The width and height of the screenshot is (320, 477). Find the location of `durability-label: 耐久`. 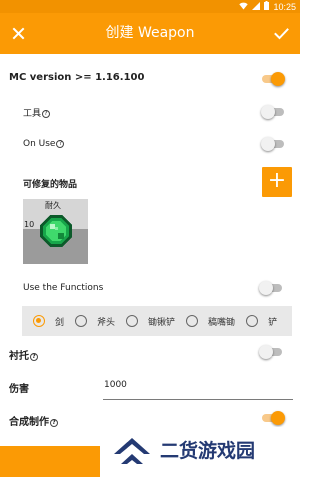

durability-label: 耐久 is located at coordinates (53, 205).